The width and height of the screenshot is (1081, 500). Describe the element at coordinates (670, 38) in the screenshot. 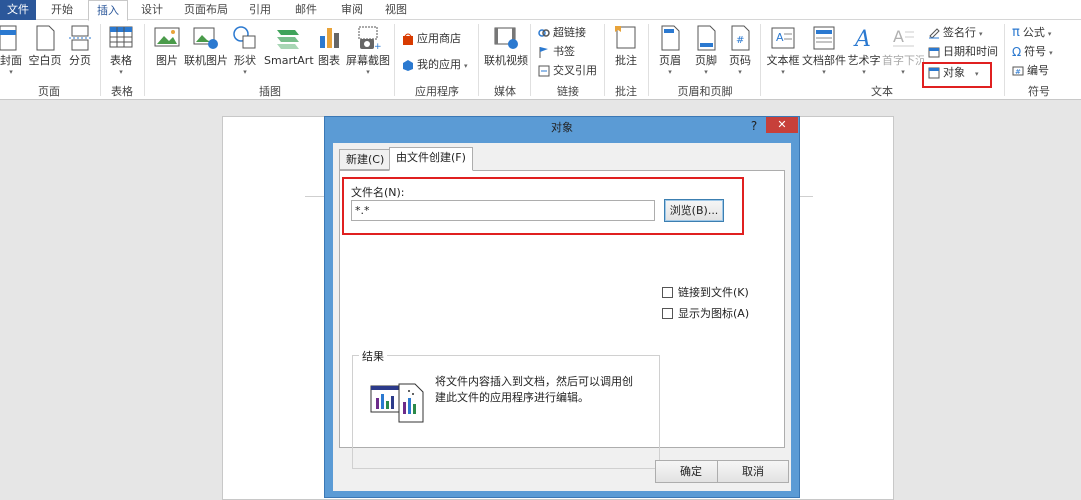

I see `header-icon` at that location.